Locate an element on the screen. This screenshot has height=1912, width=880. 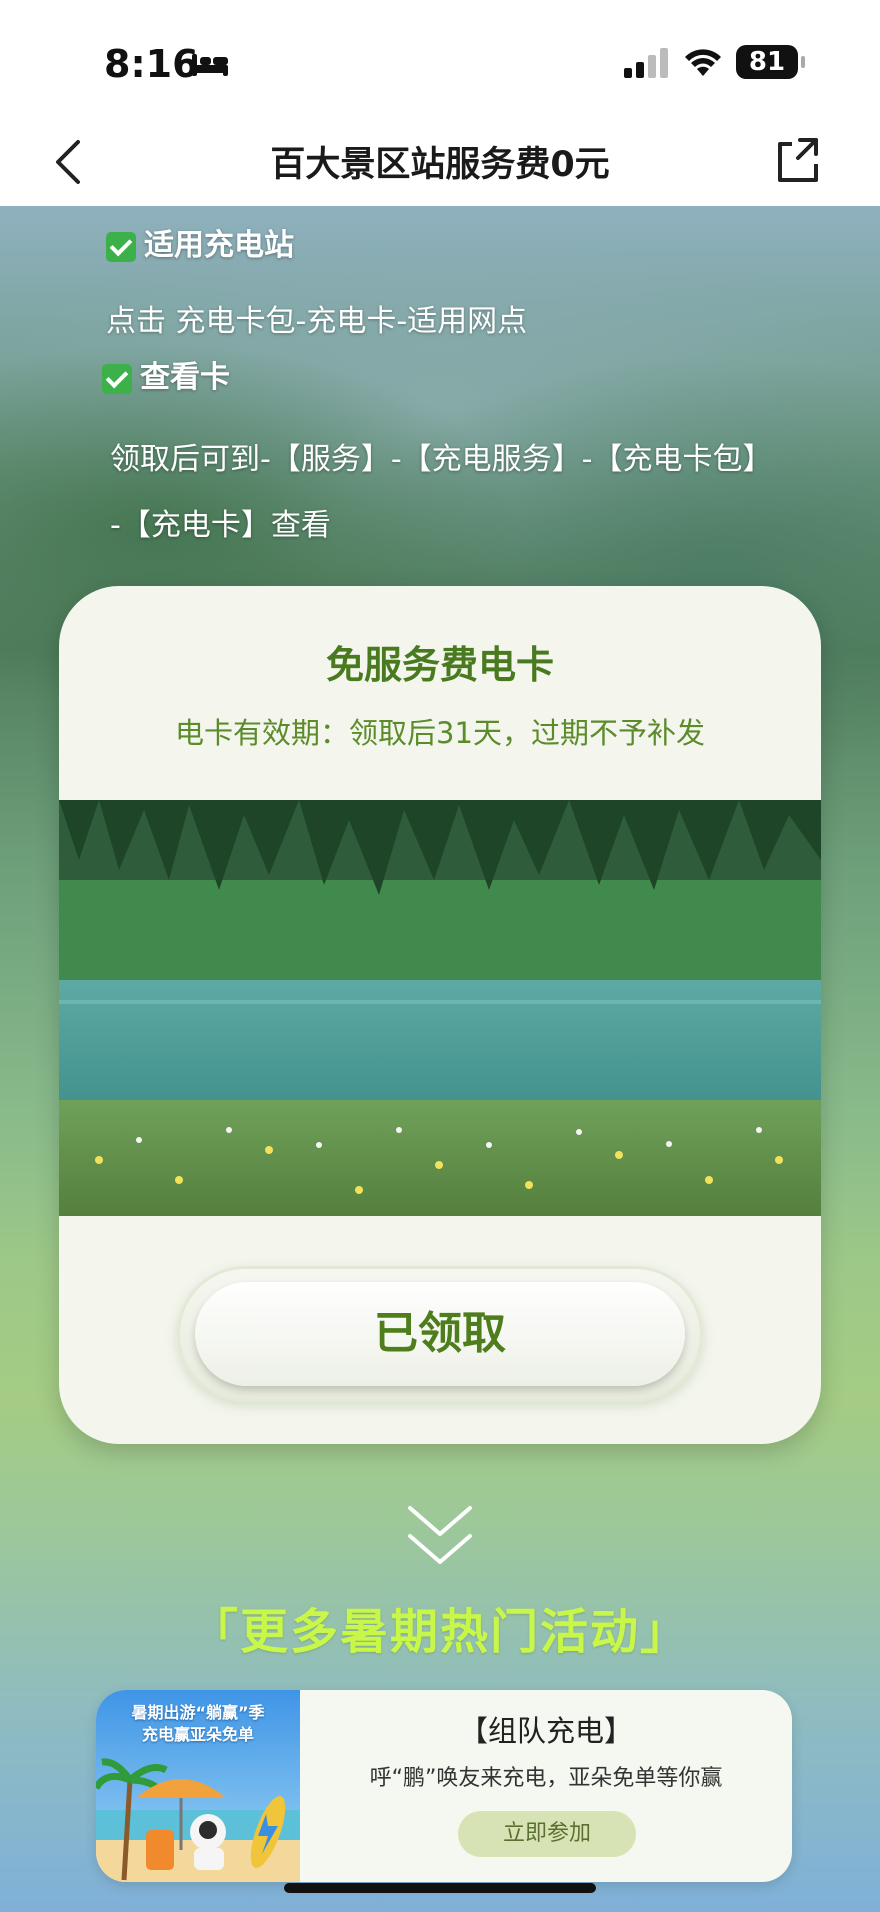
promo-image-line-1: 暑期出游“躺赢”季 is located at coordinates (198, 1712).